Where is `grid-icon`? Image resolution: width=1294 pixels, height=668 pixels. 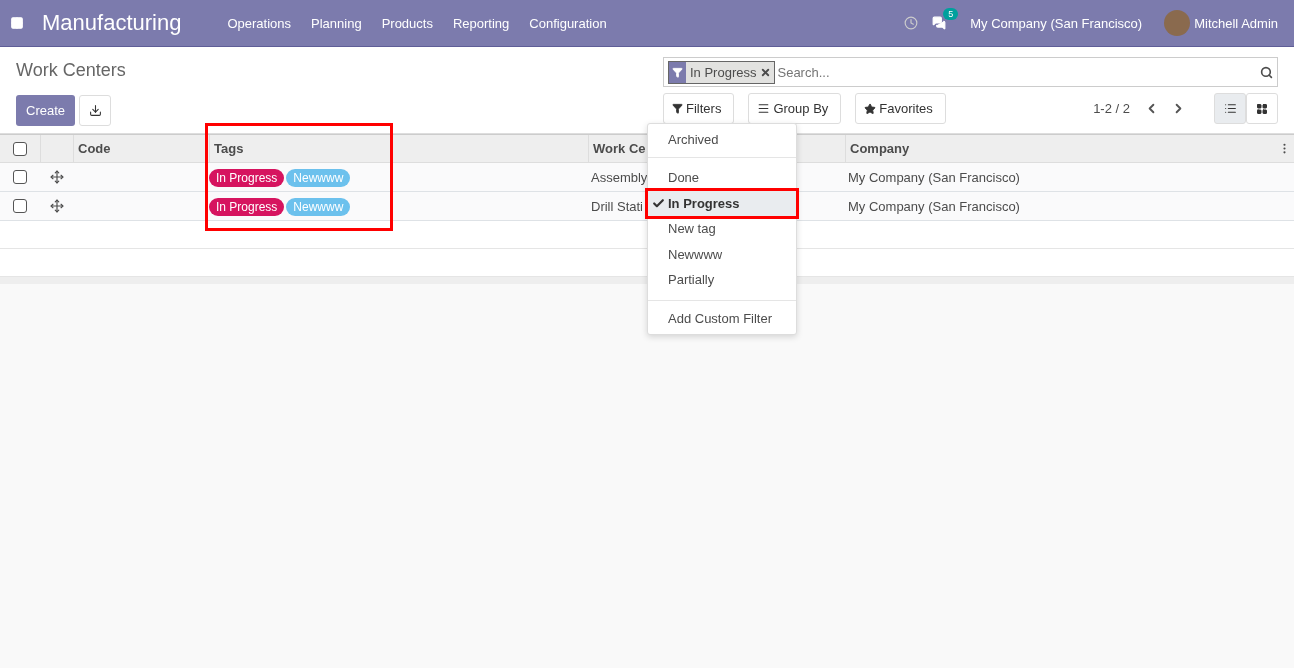 grid-icon is located at coordinates (1262, 108).